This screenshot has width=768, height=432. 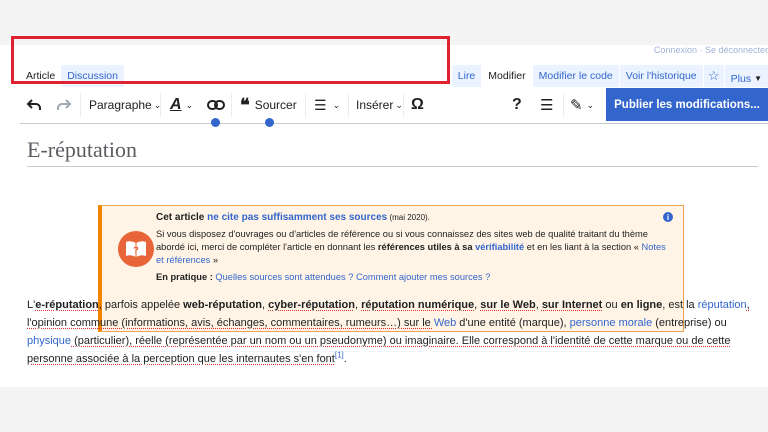 I want to click on book-question-icon: ?, so click(x=136, y=249).